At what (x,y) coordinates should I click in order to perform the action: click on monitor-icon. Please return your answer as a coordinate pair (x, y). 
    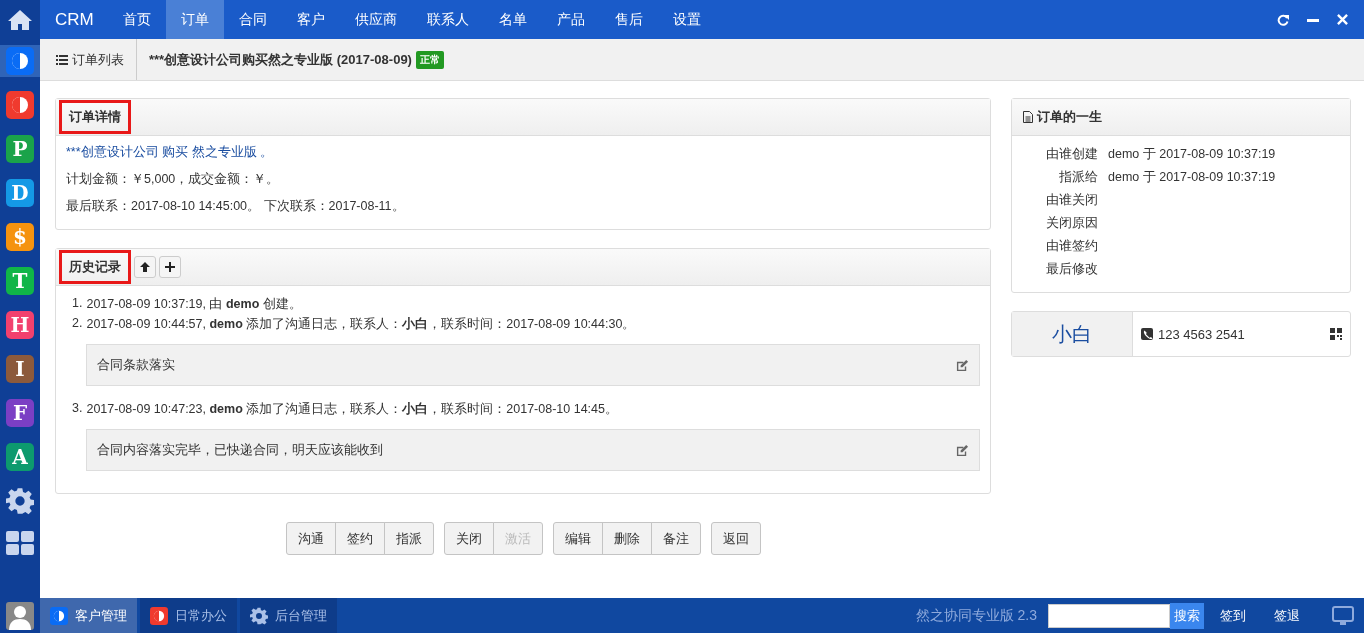
    Looking at the image, I should click on (1343, 615).